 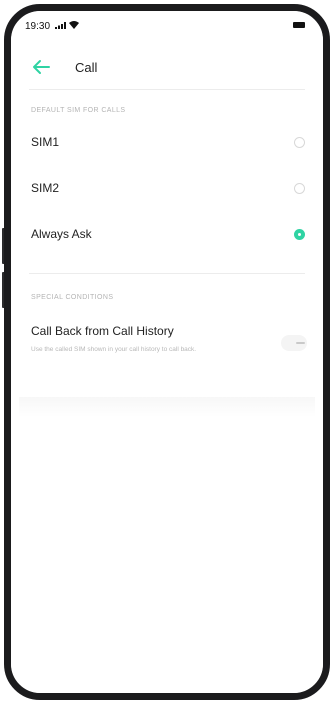 I want to click on toggle-knob, so click(x=300, y=343).